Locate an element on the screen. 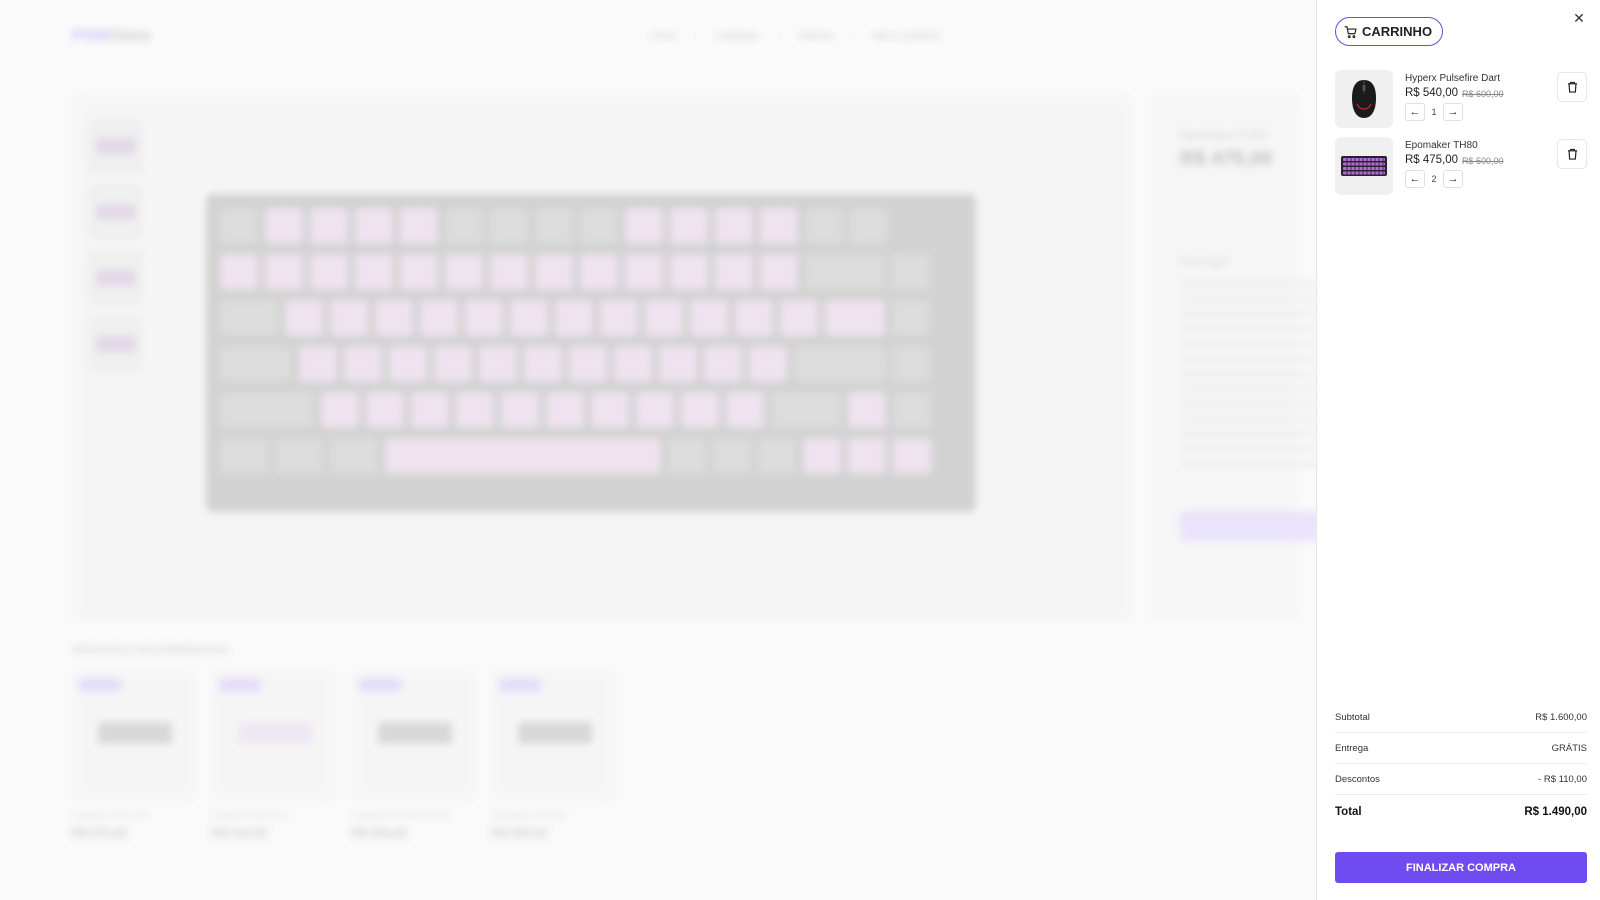 The height and width of the screenshot is (900, 1600). cart-item-name: Epomaker TH80 is located at coordinates (1441, 145).